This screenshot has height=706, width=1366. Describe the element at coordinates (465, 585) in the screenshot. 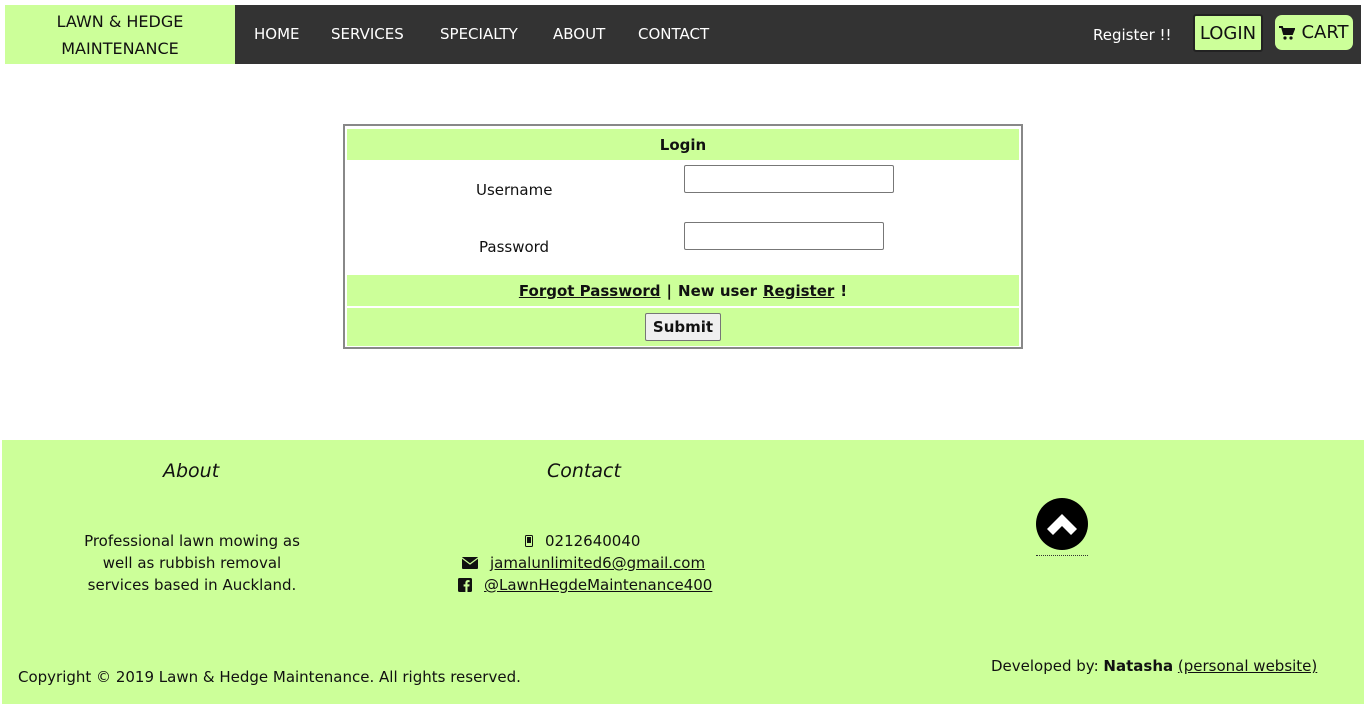

I see `facebook-icon` at that location.